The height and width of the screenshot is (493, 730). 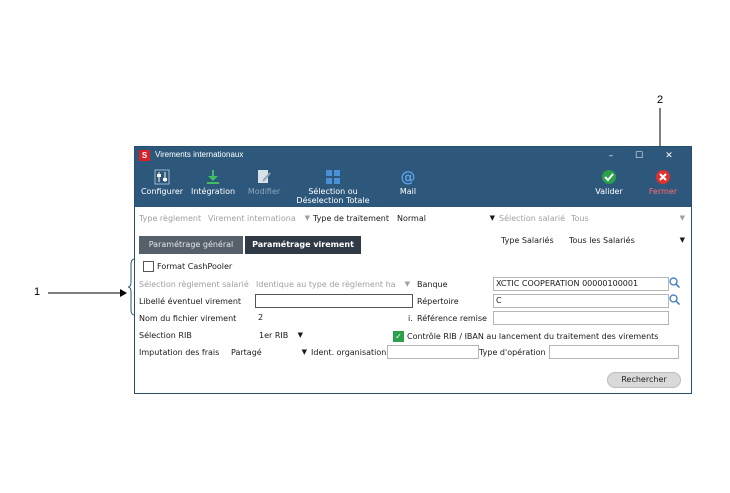 What do you see at coordinates (438, 301) in the screenshot?
I see `repertoire-label: Répertoire` at bounding box center [438, 301].